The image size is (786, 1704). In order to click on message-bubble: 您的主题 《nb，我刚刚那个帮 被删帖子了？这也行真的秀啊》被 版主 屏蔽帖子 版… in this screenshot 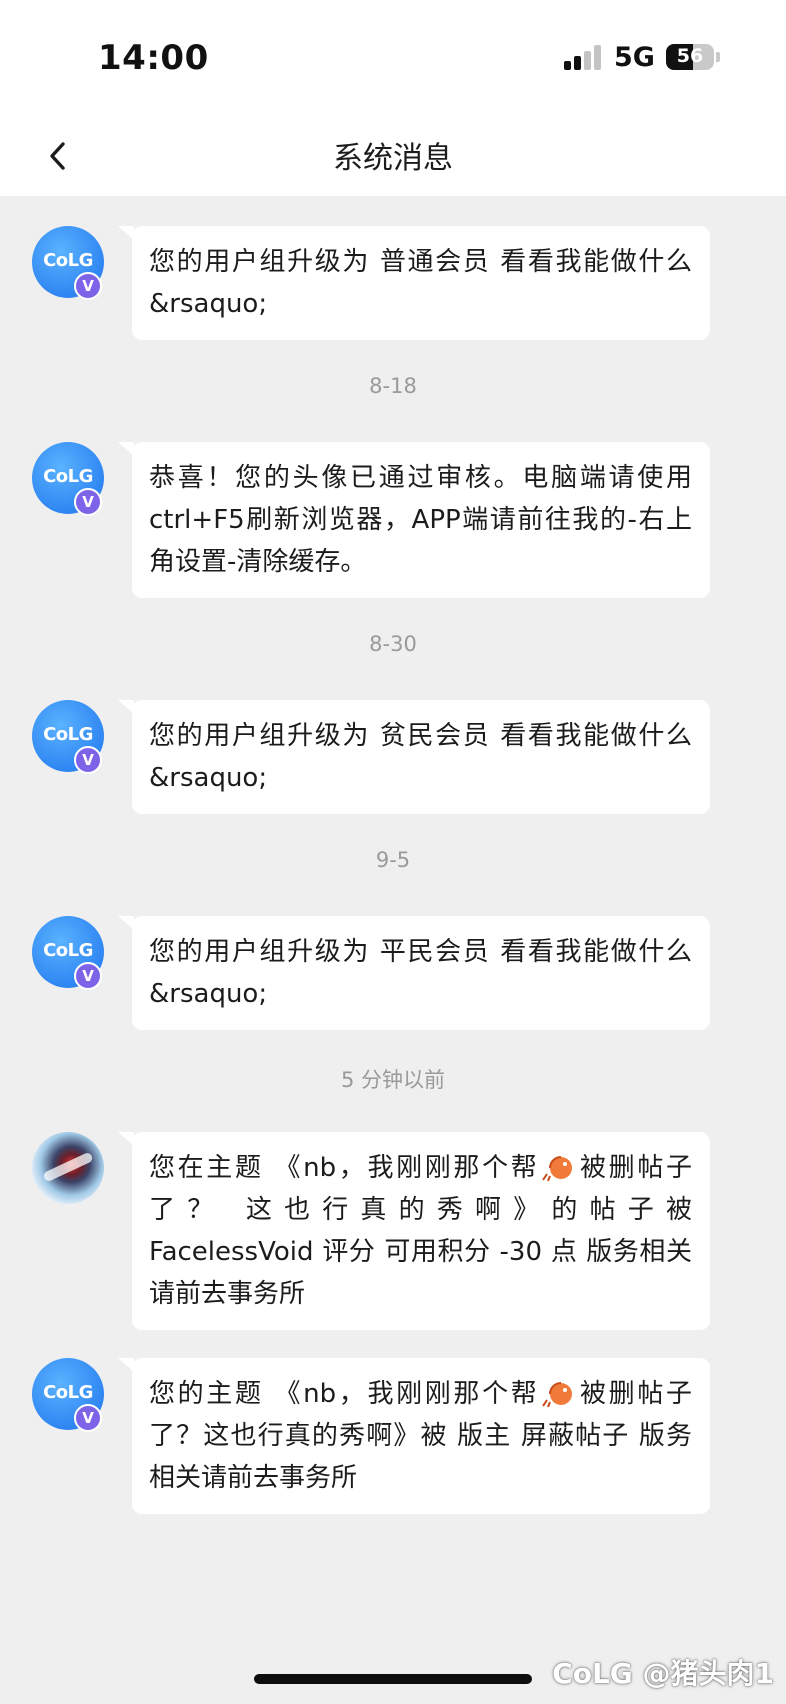, I will do `click(414, 1436)`.